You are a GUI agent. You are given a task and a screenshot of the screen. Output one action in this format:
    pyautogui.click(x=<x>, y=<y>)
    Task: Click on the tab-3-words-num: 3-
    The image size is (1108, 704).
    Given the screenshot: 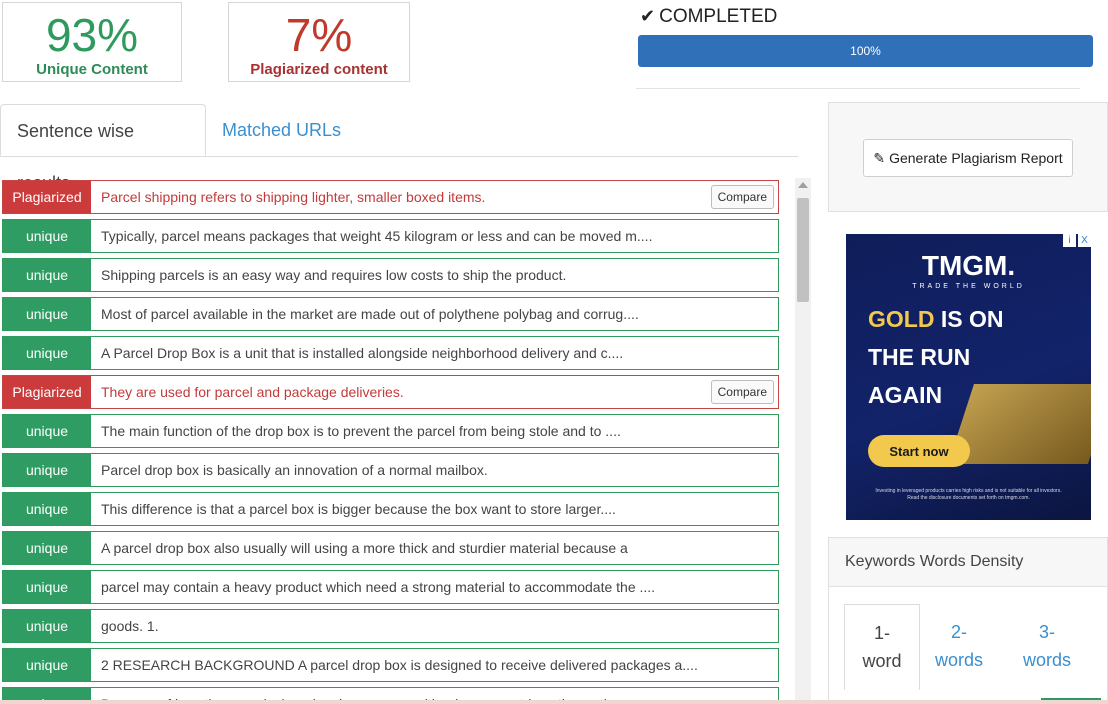 What is the action you would take?
    pyautogui.click(x=1046, y=632)
    